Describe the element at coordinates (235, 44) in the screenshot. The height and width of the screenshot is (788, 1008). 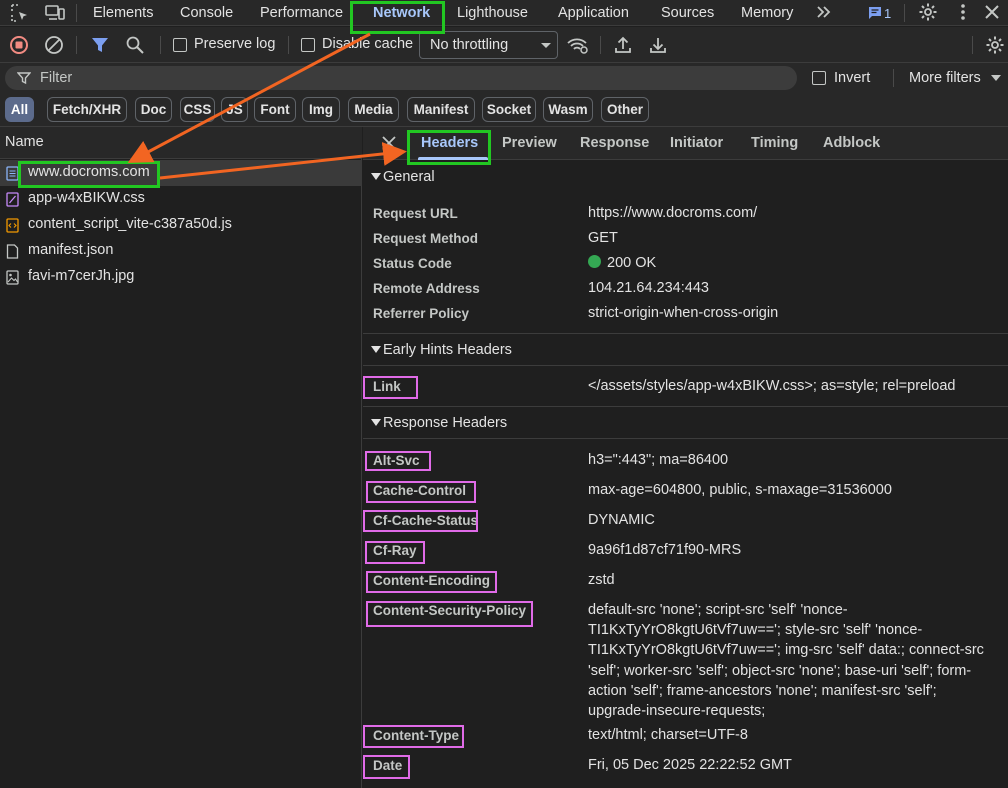
I see `preserve-log-label: Preserve log` at that location.